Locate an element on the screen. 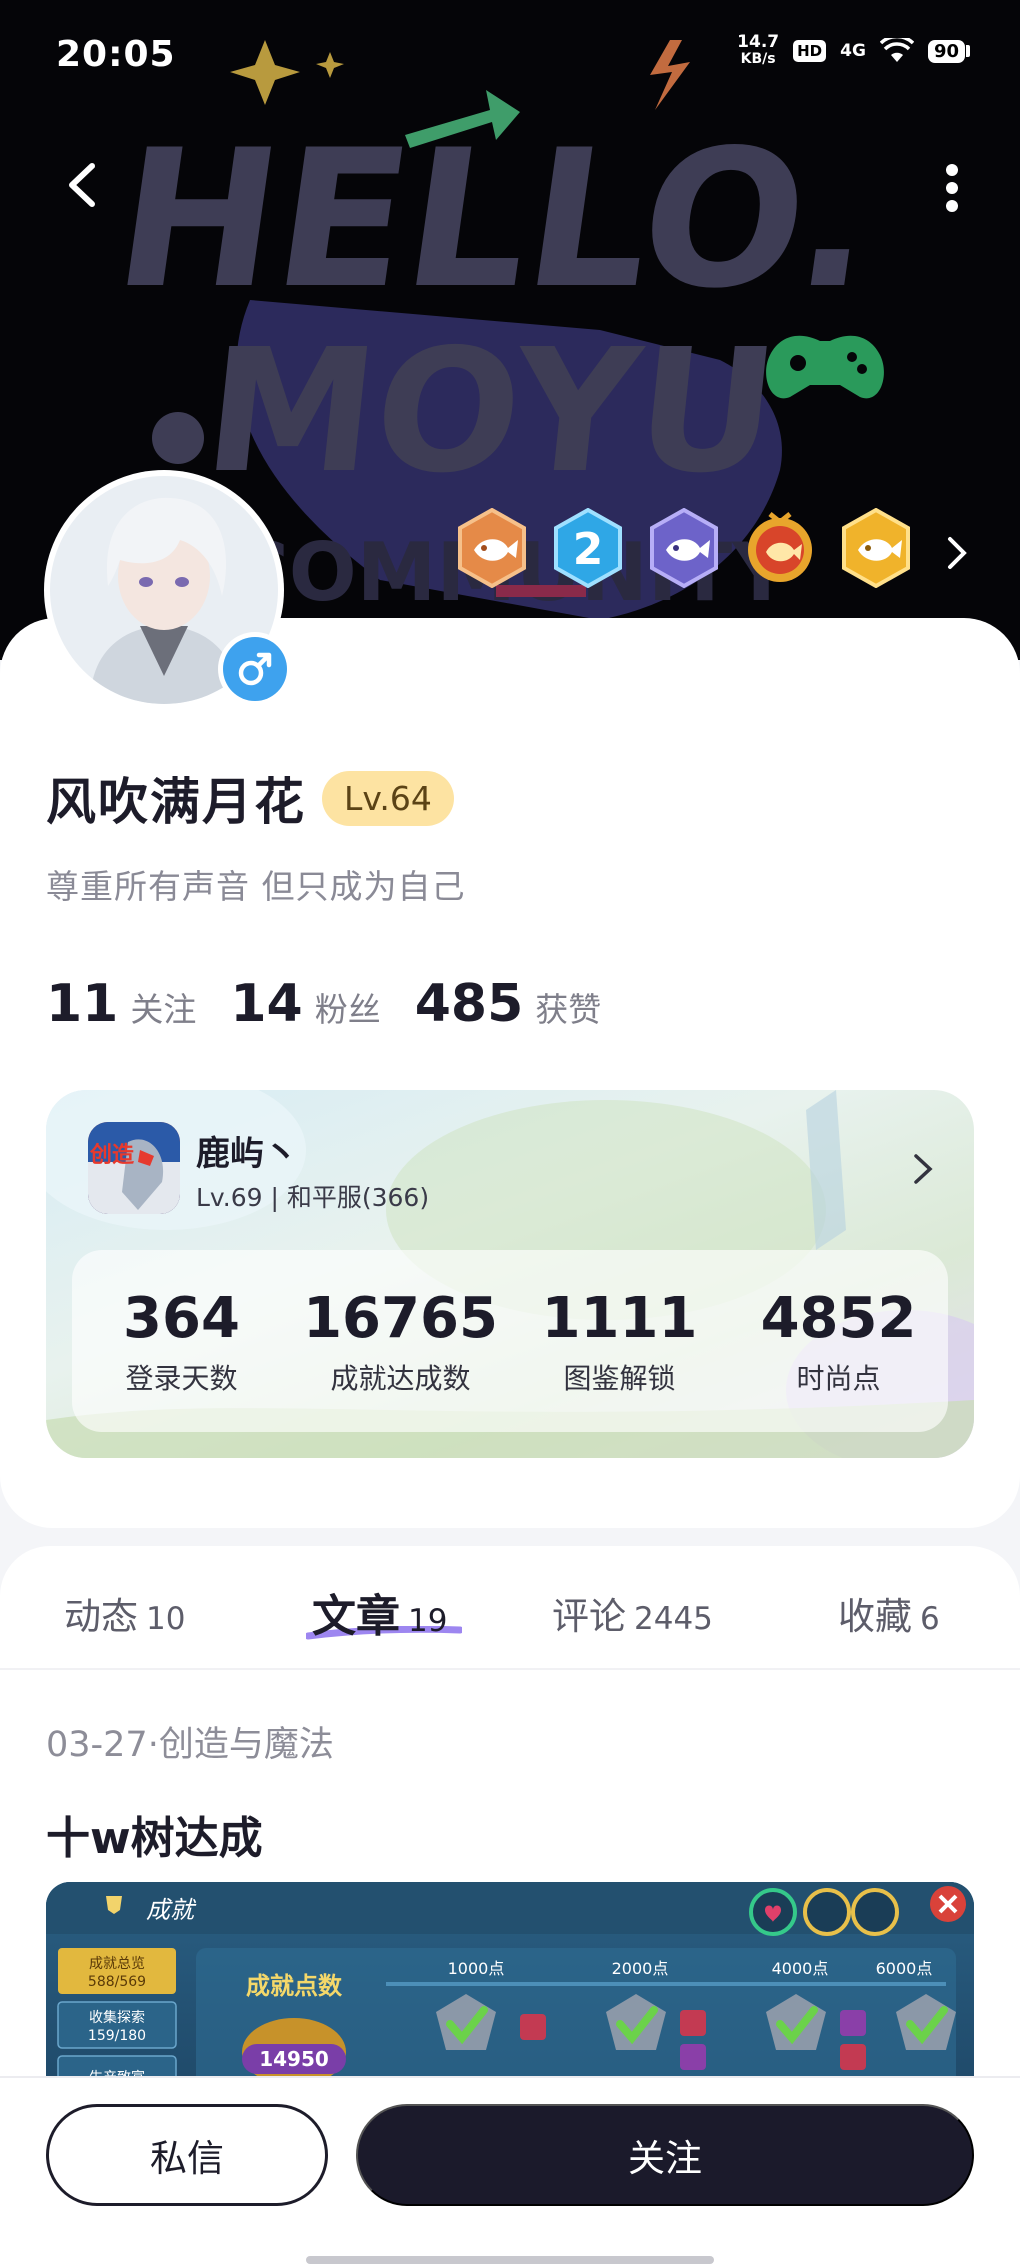  svg-text: 2 is located at coordinates (588, 549).